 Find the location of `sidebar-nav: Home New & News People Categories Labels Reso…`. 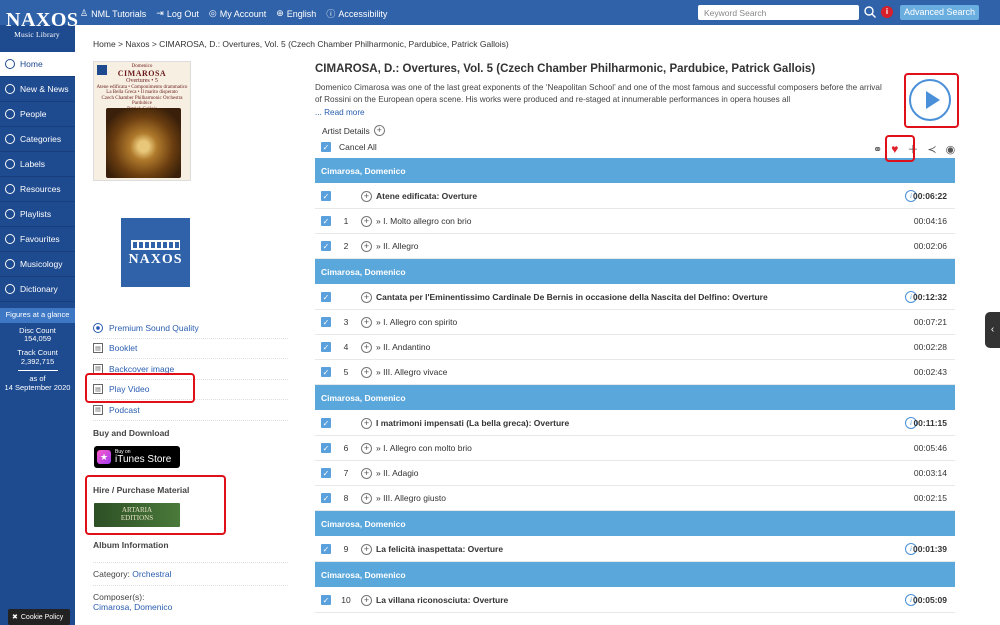

sidebar-nav: Home New & News People Categories Labels Reso… is located at coordinates (37, 177).